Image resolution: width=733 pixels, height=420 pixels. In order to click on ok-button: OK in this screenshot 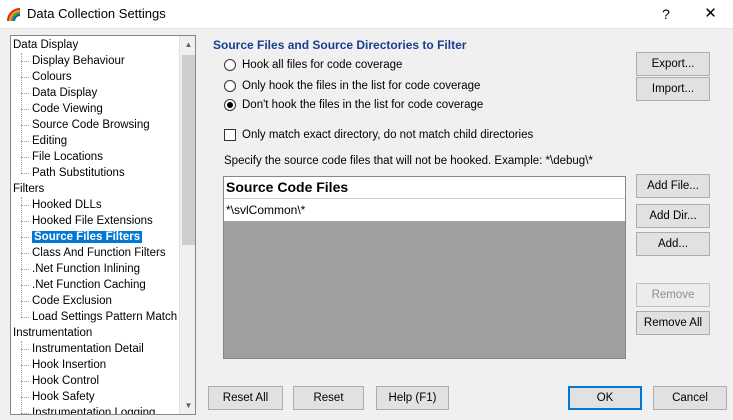, I will do `click(605, 398)`.